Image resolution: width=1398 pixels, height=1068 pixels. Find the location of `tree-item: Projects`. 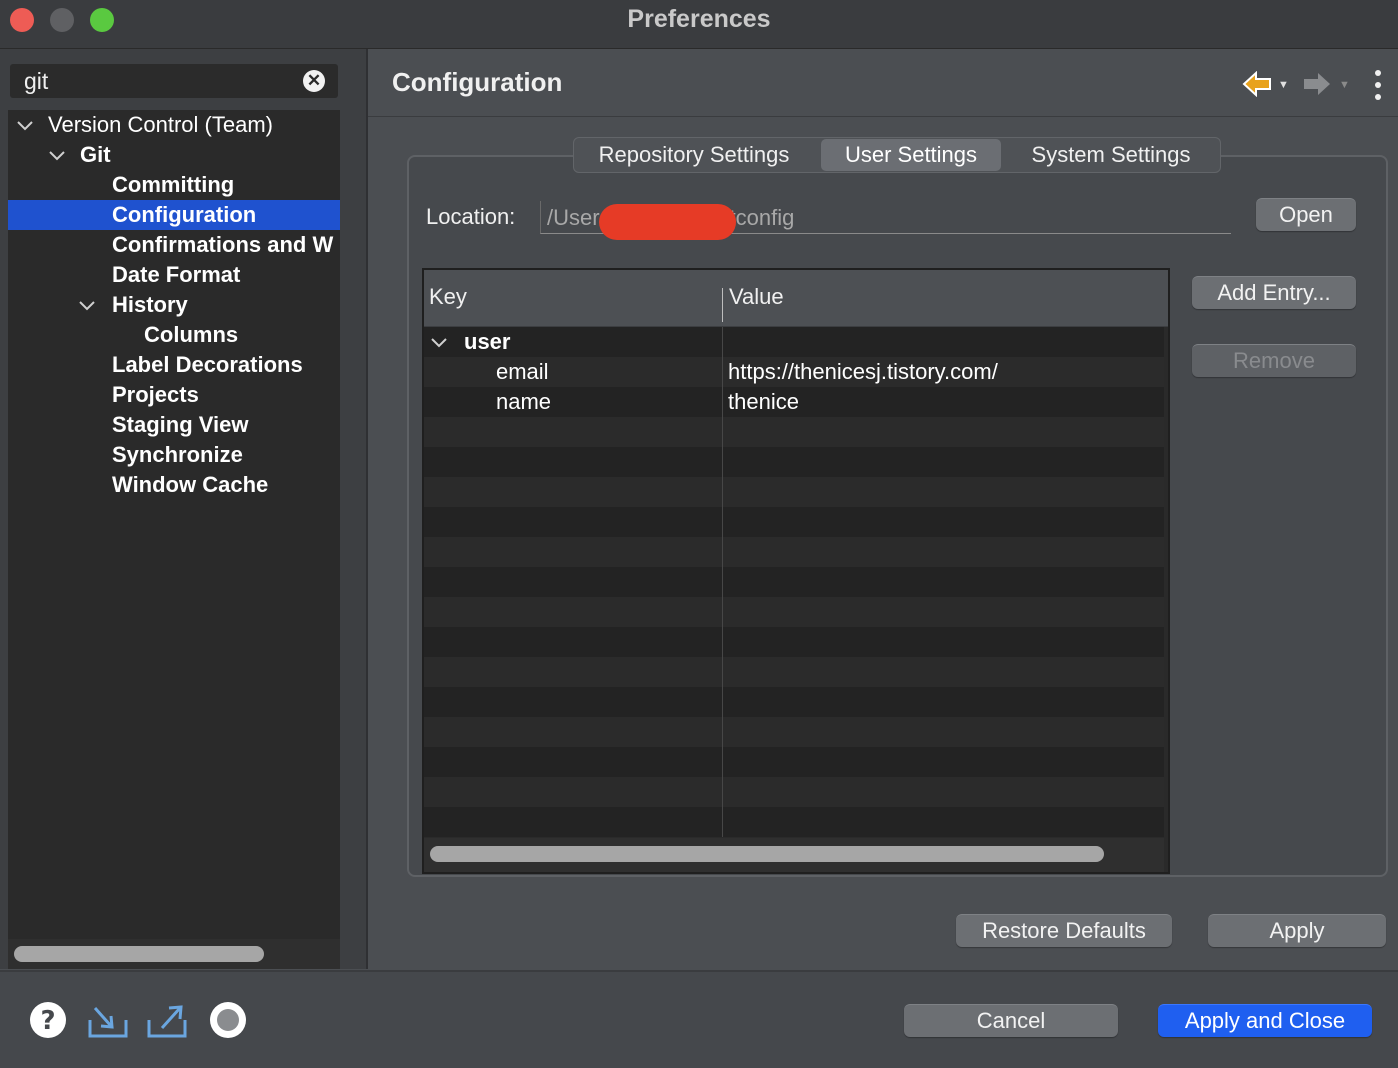

tree-item: Projects is located at coordinates (174, 395).